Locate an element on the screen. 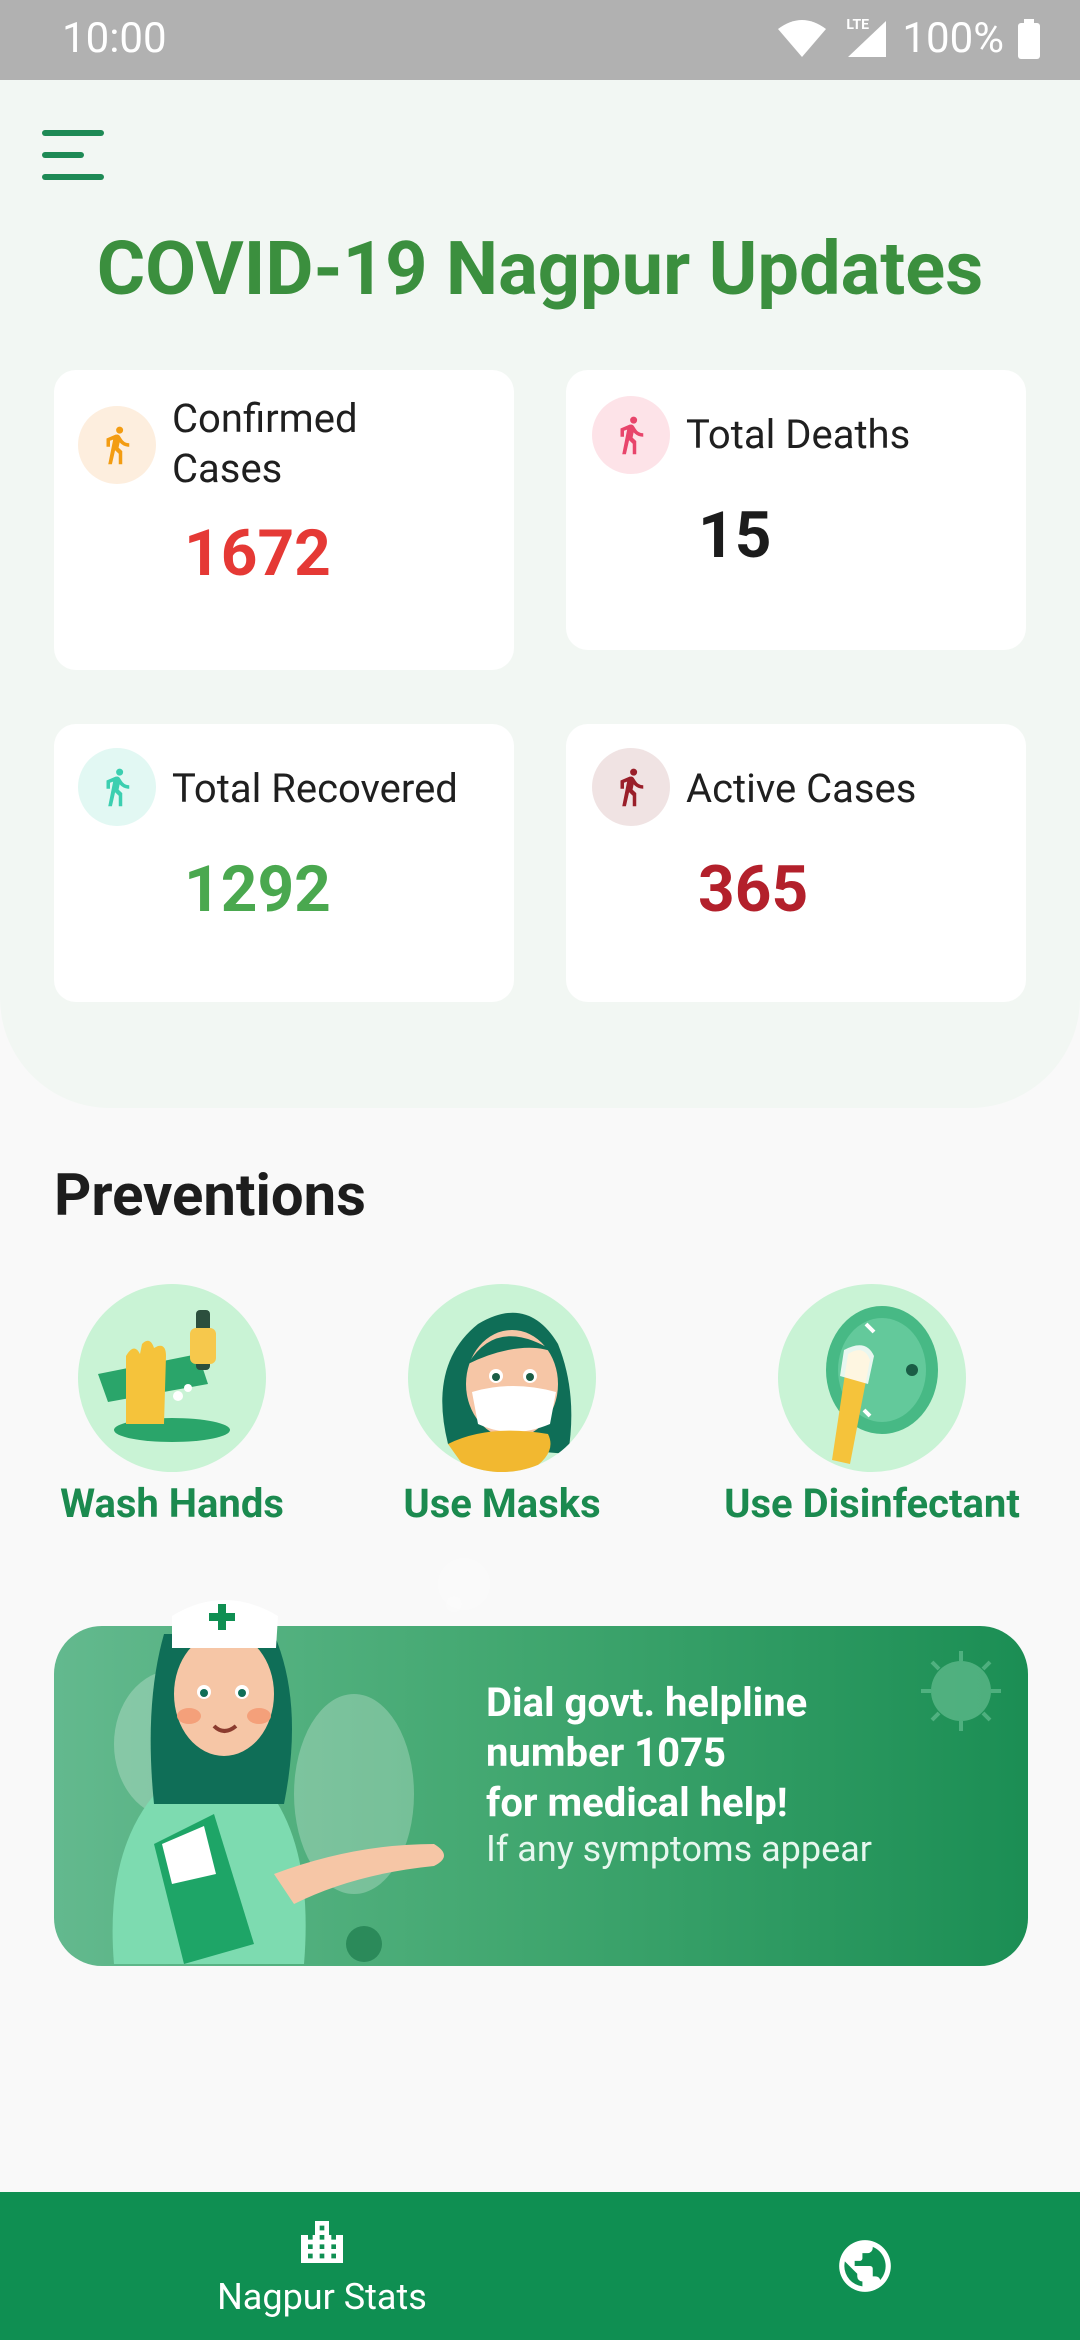  wash-hands-illustration is located at coordinates (172, 1378).